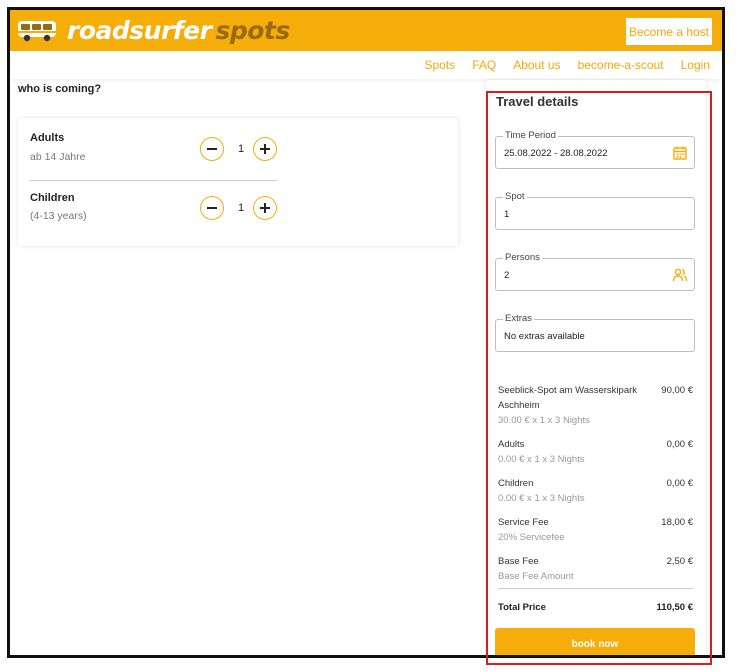 The image size is (745, 672). What do you see at coordinates (252, 30) in the screenshot?
I see `logo-secondary: spots` at bounding box center [252, 30].